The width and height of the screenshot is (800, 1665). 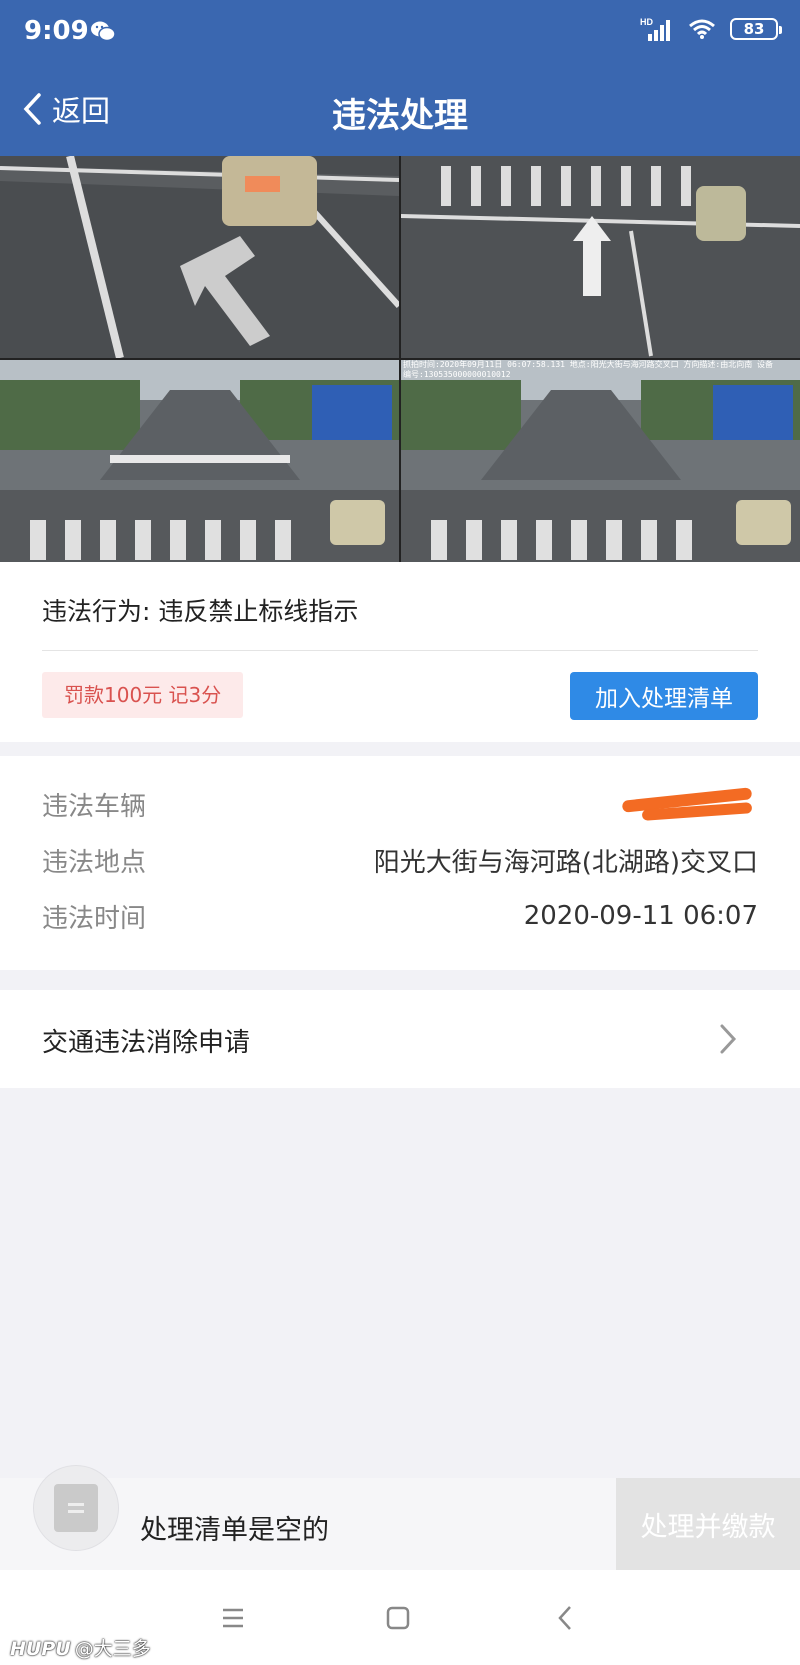 What do you see at coordinates (76, 1508) in the screenshot?
I see `list-icon` at bounding box center [76, 1508].